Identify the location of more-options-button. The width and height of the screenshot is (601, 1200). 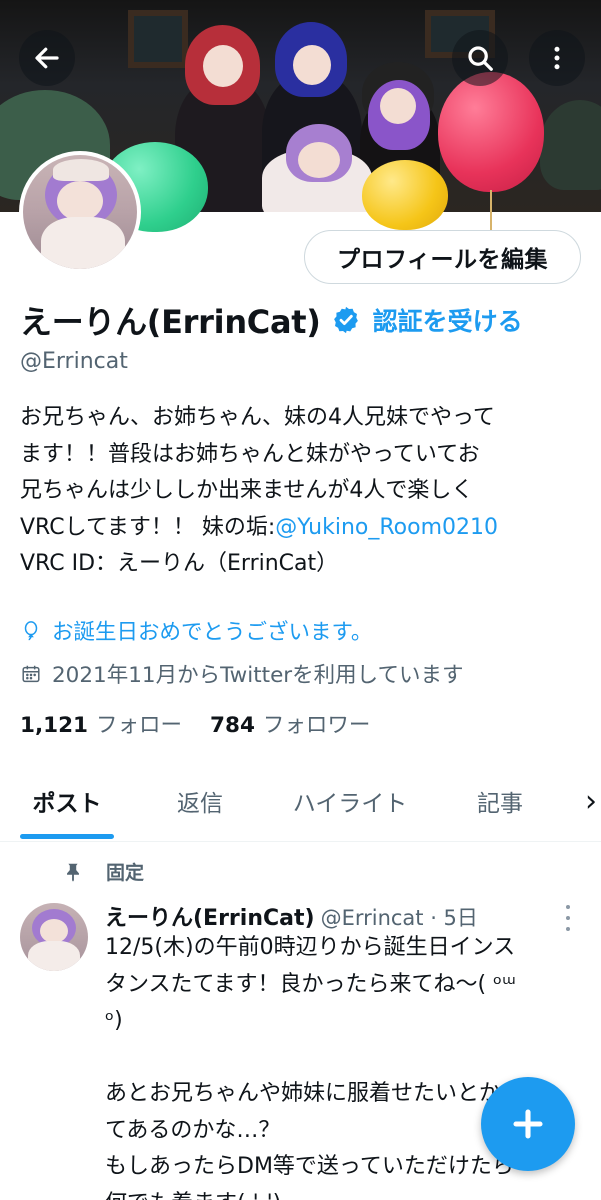
(557, 58).